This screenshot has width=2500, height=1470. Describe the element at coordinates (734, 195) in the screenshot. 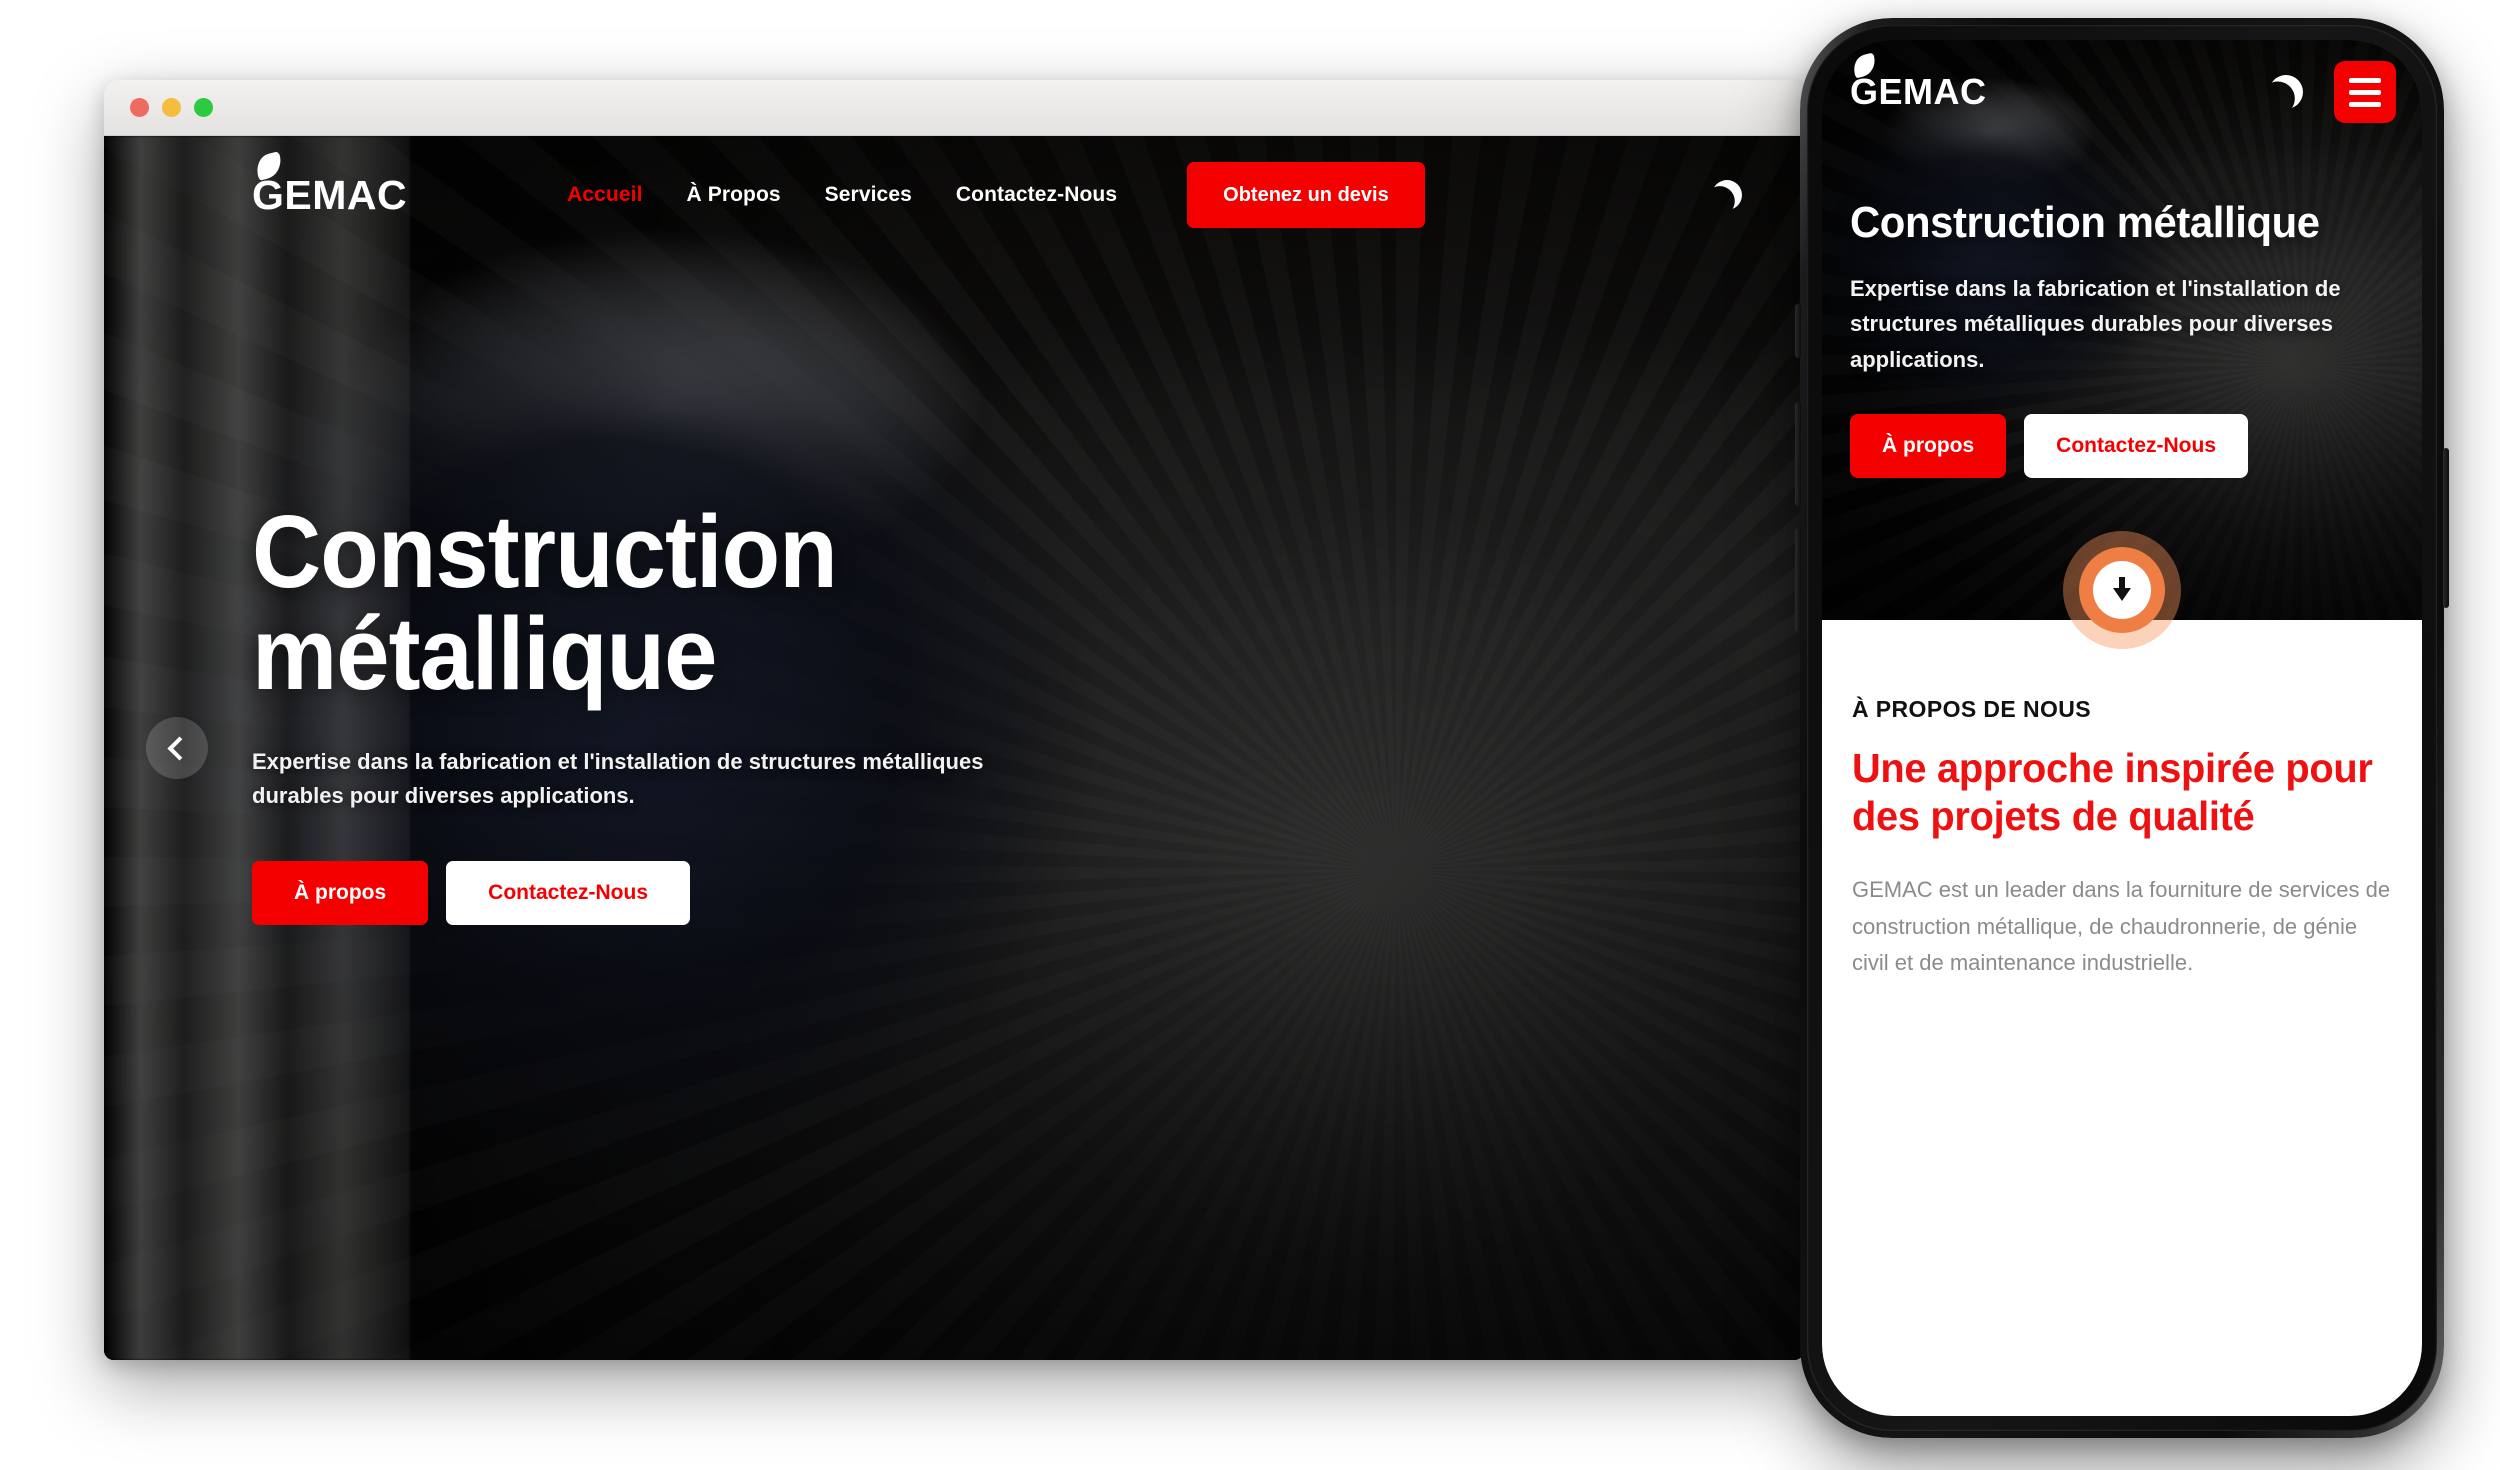

I see `nav-link-a-propos: À Propos` at that location.